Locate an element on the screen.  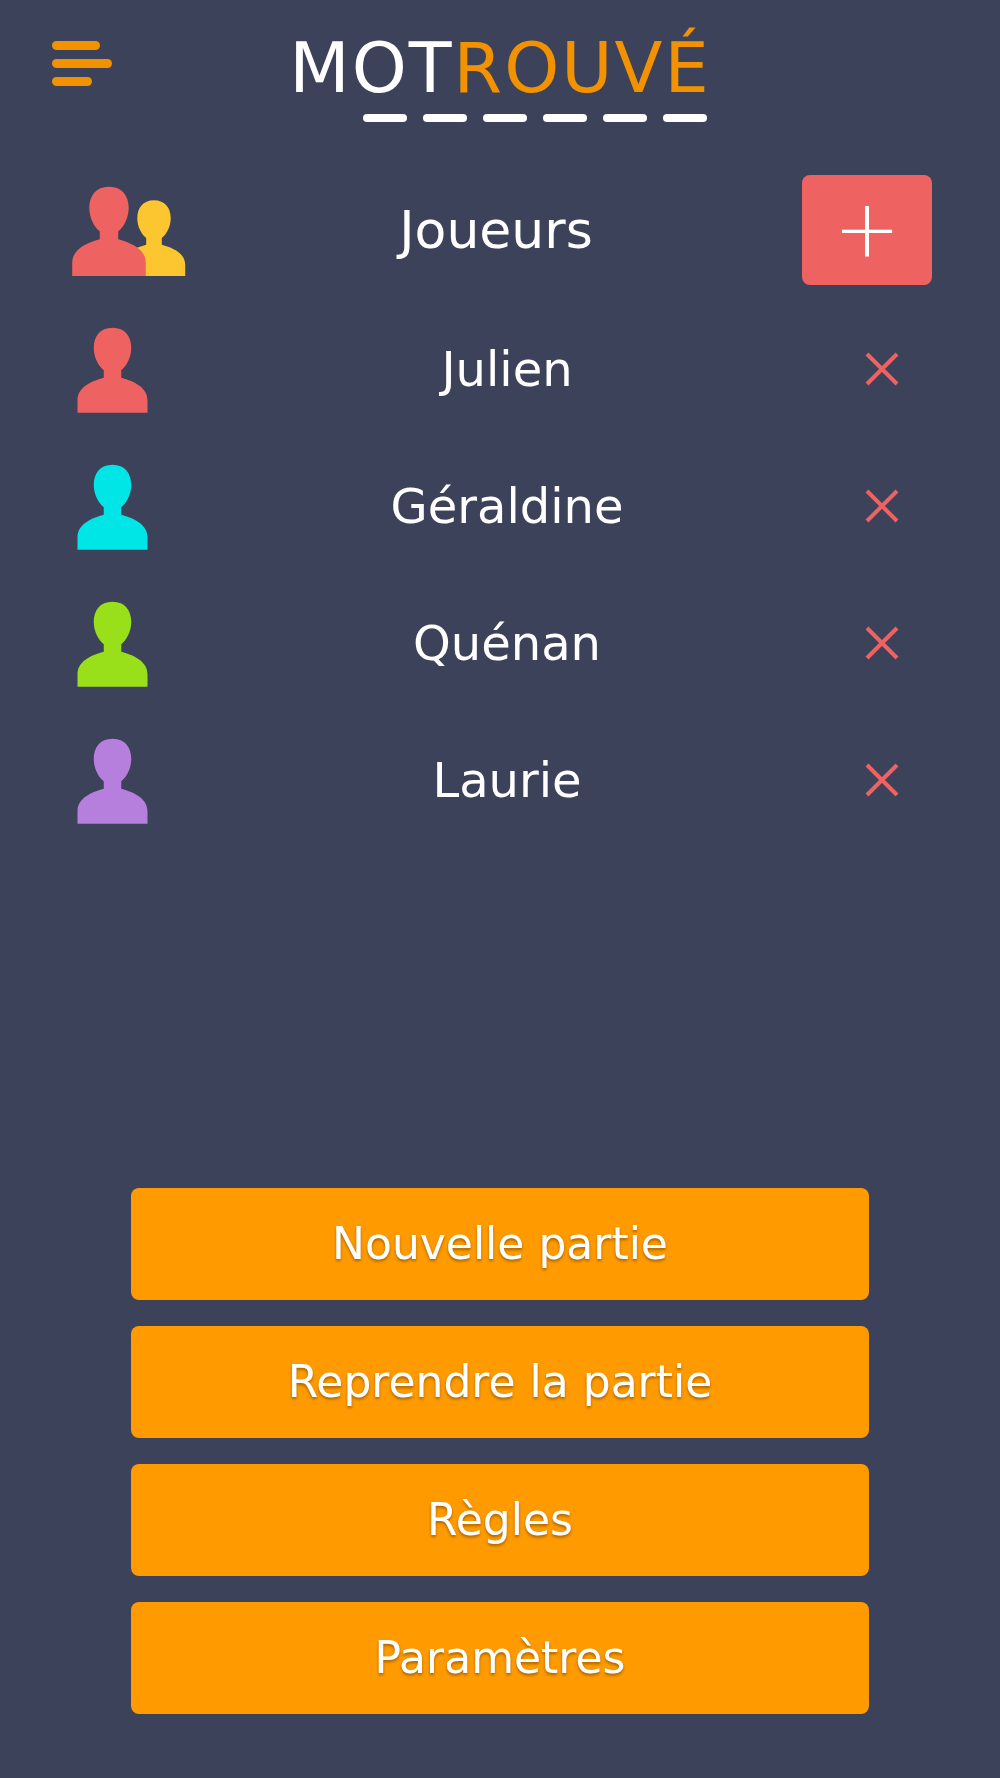
players-title: Joueurs is located at coordinates (496, 230).